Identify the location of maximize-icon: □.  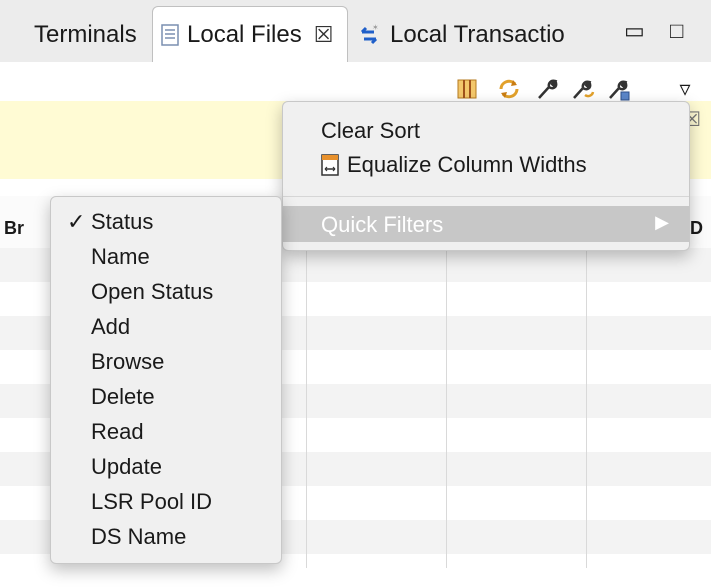
(676, 31).